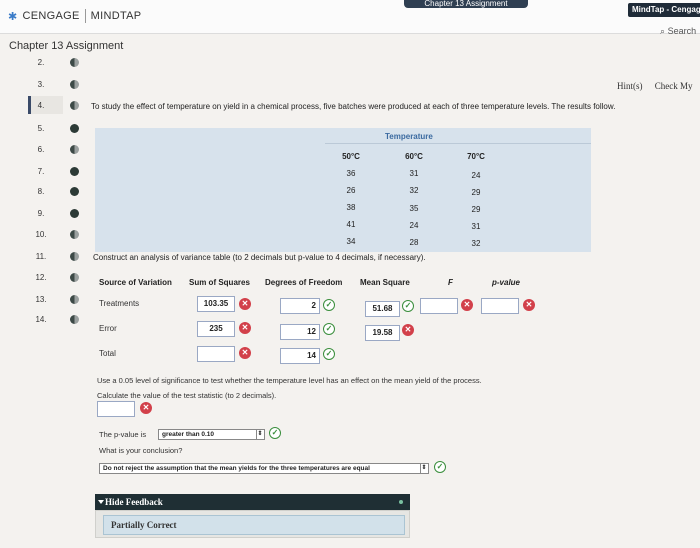  What do you see at coordinates (674, 86) in the screenshot?
I see `check-my-work-link: Check My` at bounding box center [674, 86].